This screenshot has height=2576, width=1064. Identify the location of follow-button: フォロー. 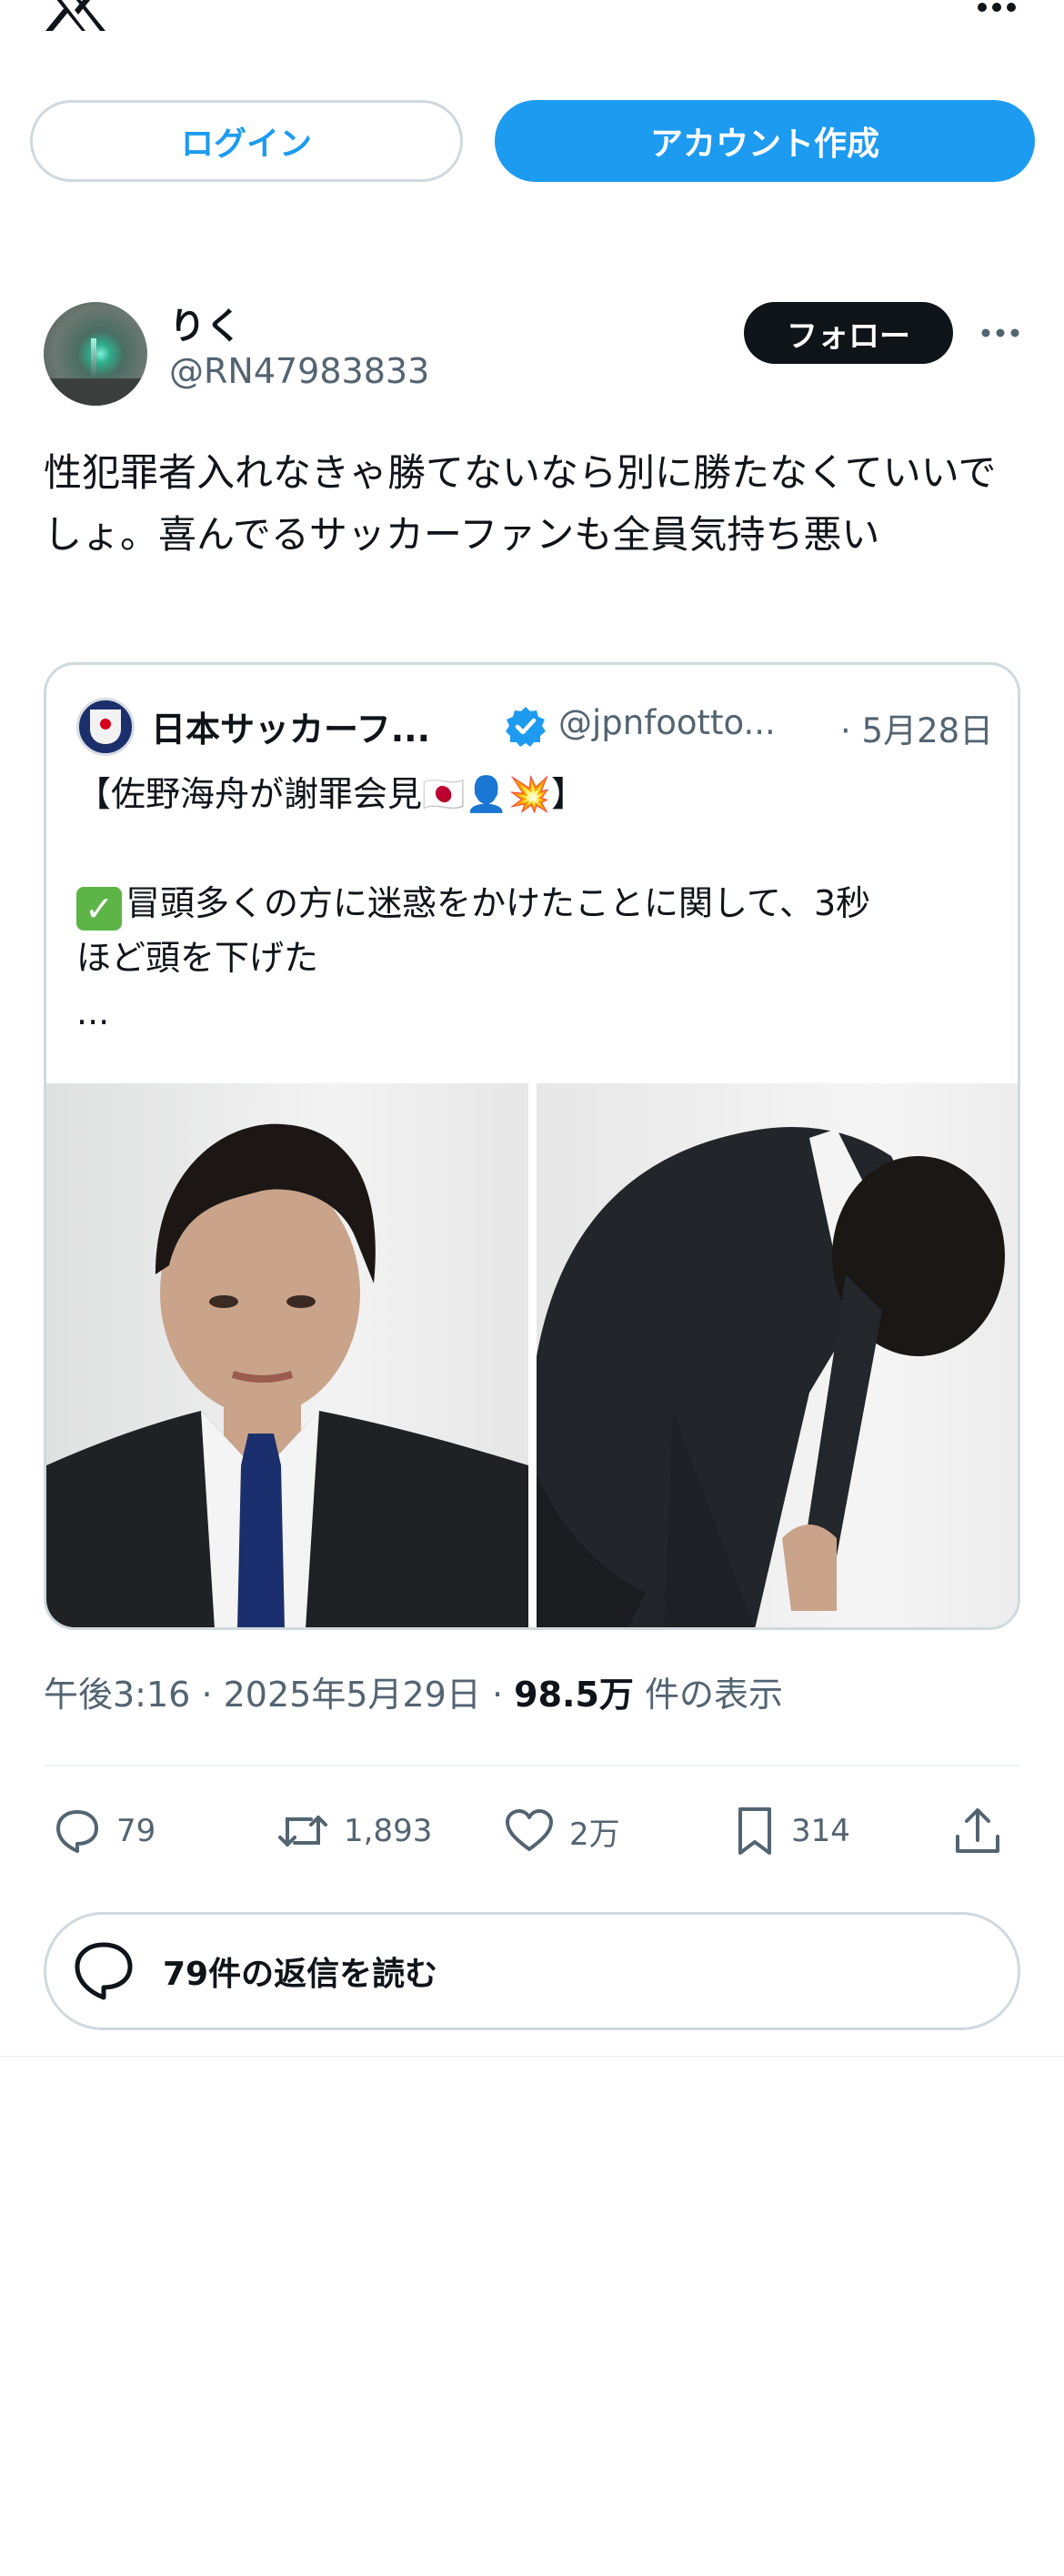
(848, 333).